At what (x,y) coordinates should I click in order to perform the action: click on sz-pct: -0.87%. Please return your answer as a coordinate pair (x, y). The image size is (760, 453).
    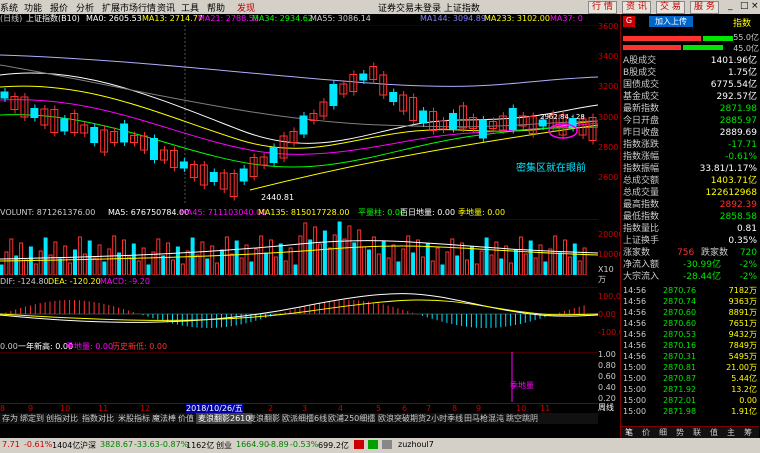
    Looking at the image, I should click on (174, 444).